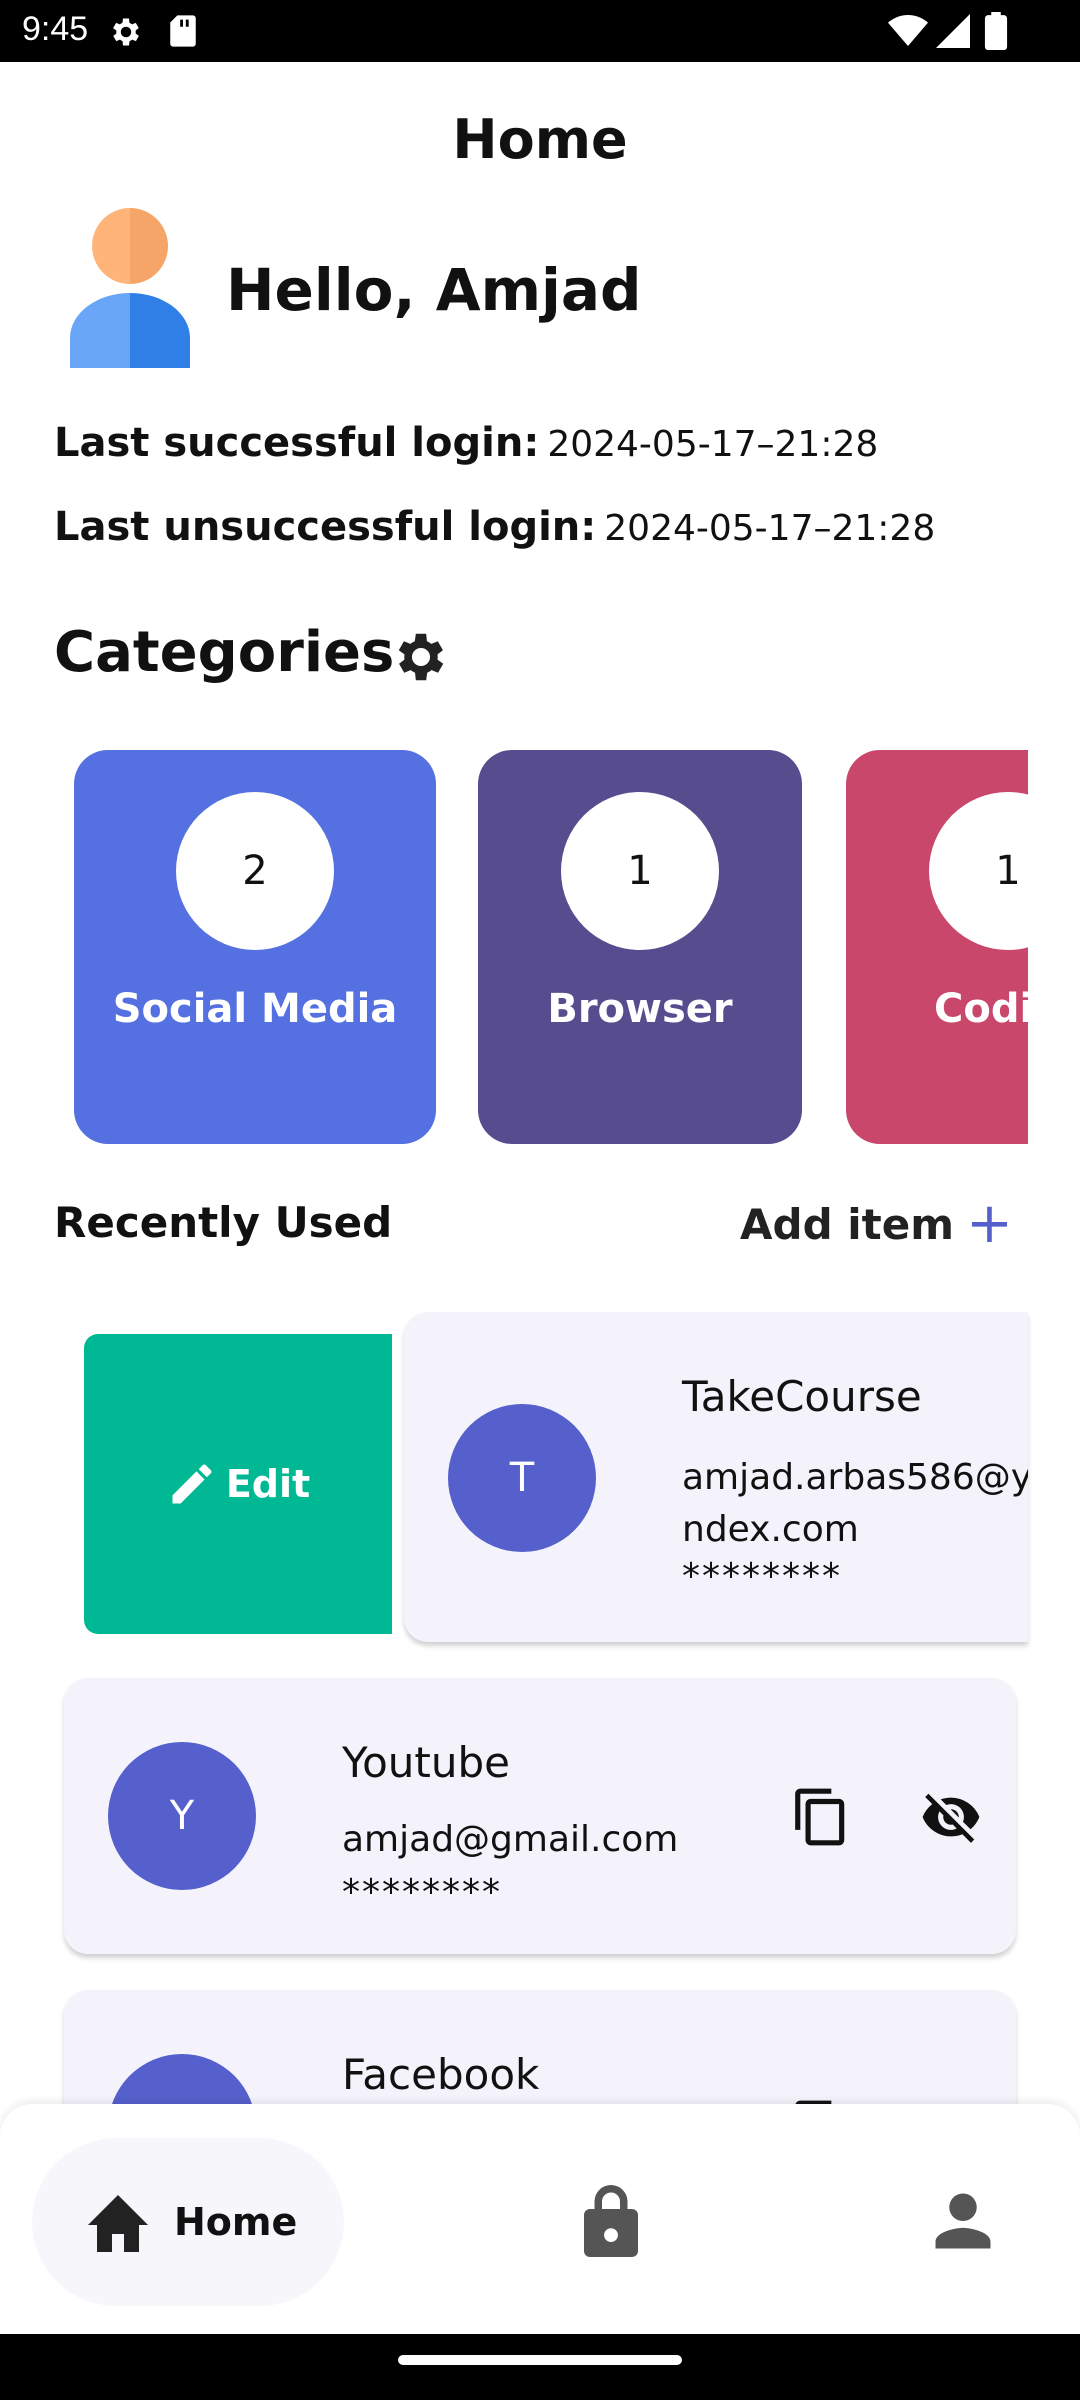  Describe the element at coordinates (426, 1762) in the screenshot. I see `item-name: Youtube` at that location.